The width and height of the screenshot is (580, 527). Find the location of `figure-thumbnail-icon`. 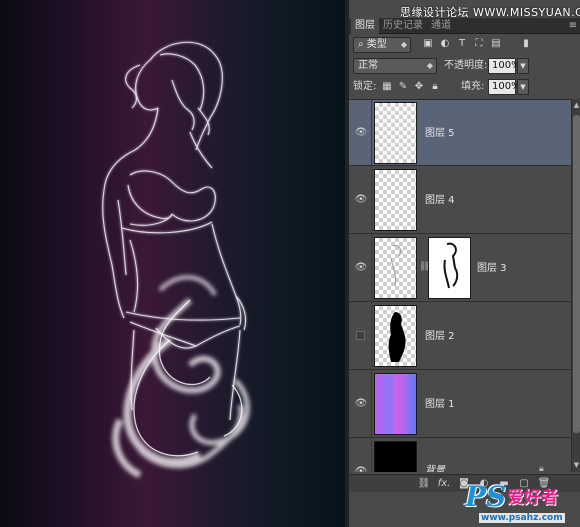

figure-thumbnail-icon is located at coordinates (396, 266).